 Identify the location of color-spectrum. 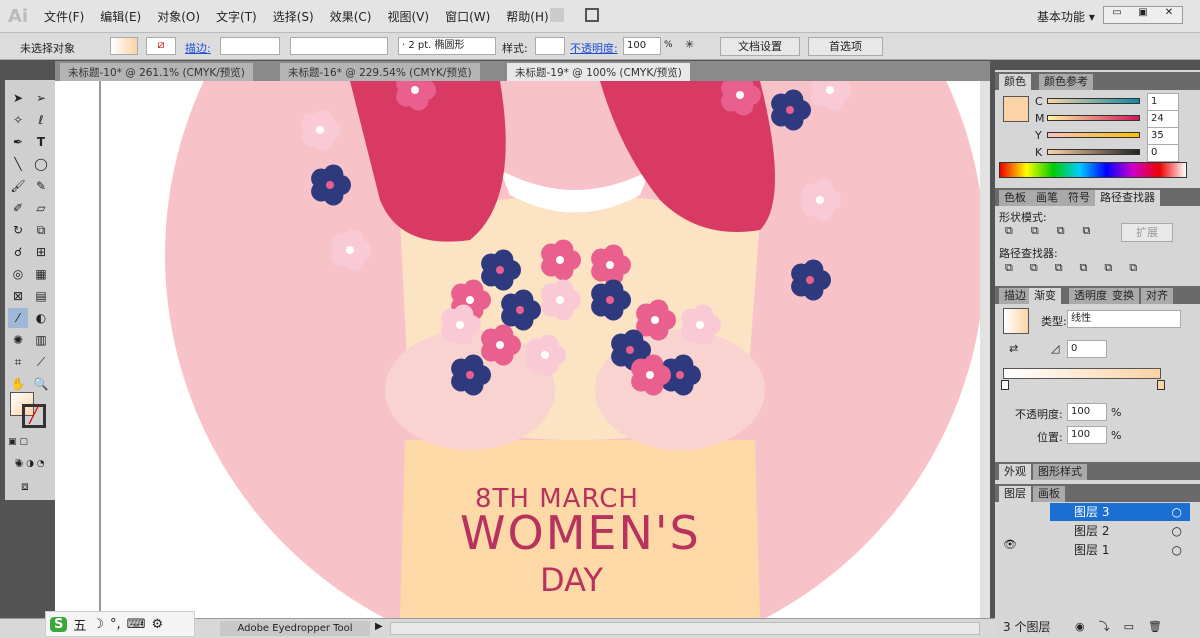
(1093, 170).